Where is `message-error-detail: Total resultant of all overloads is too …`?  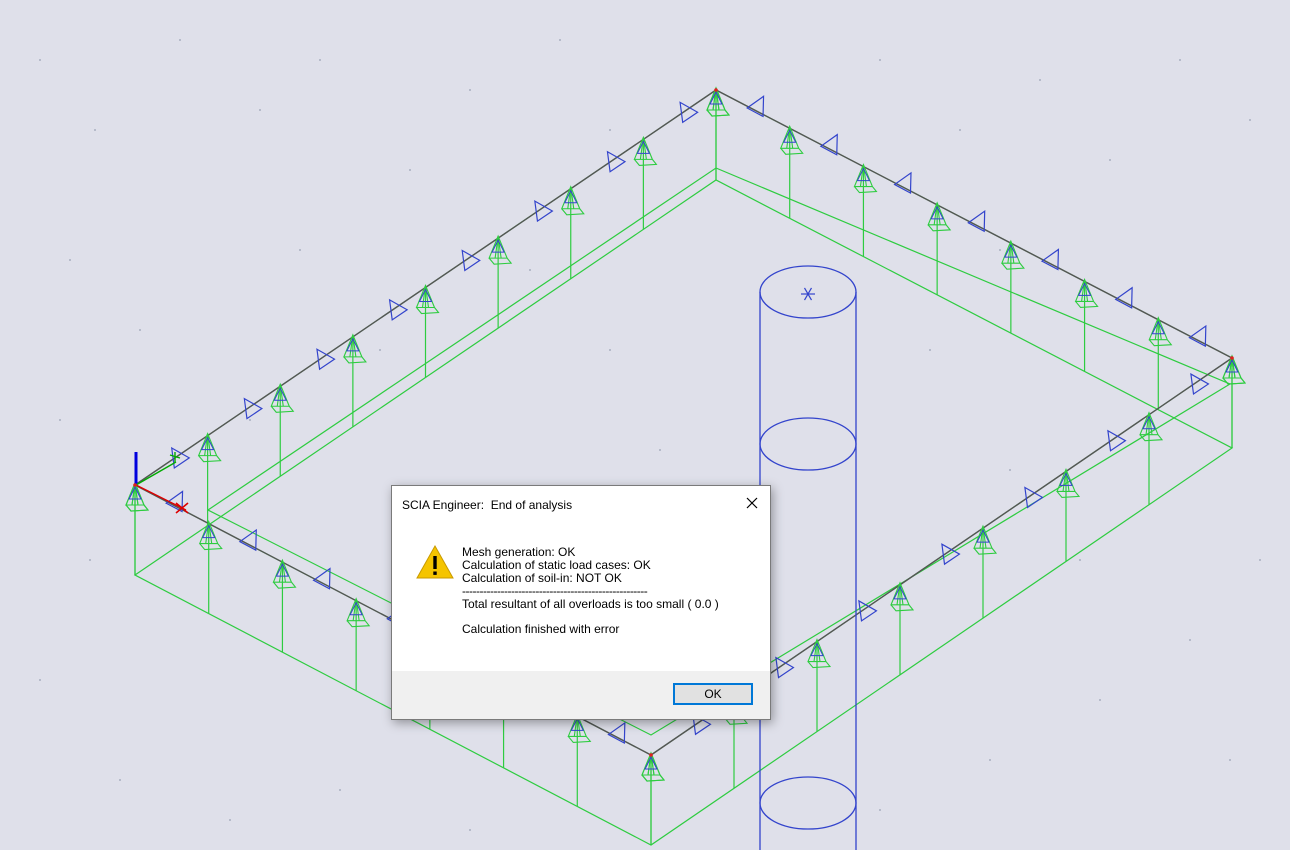 message-error-detail: Total resultant of all overloads is too … is located at coordinates (590, 604).